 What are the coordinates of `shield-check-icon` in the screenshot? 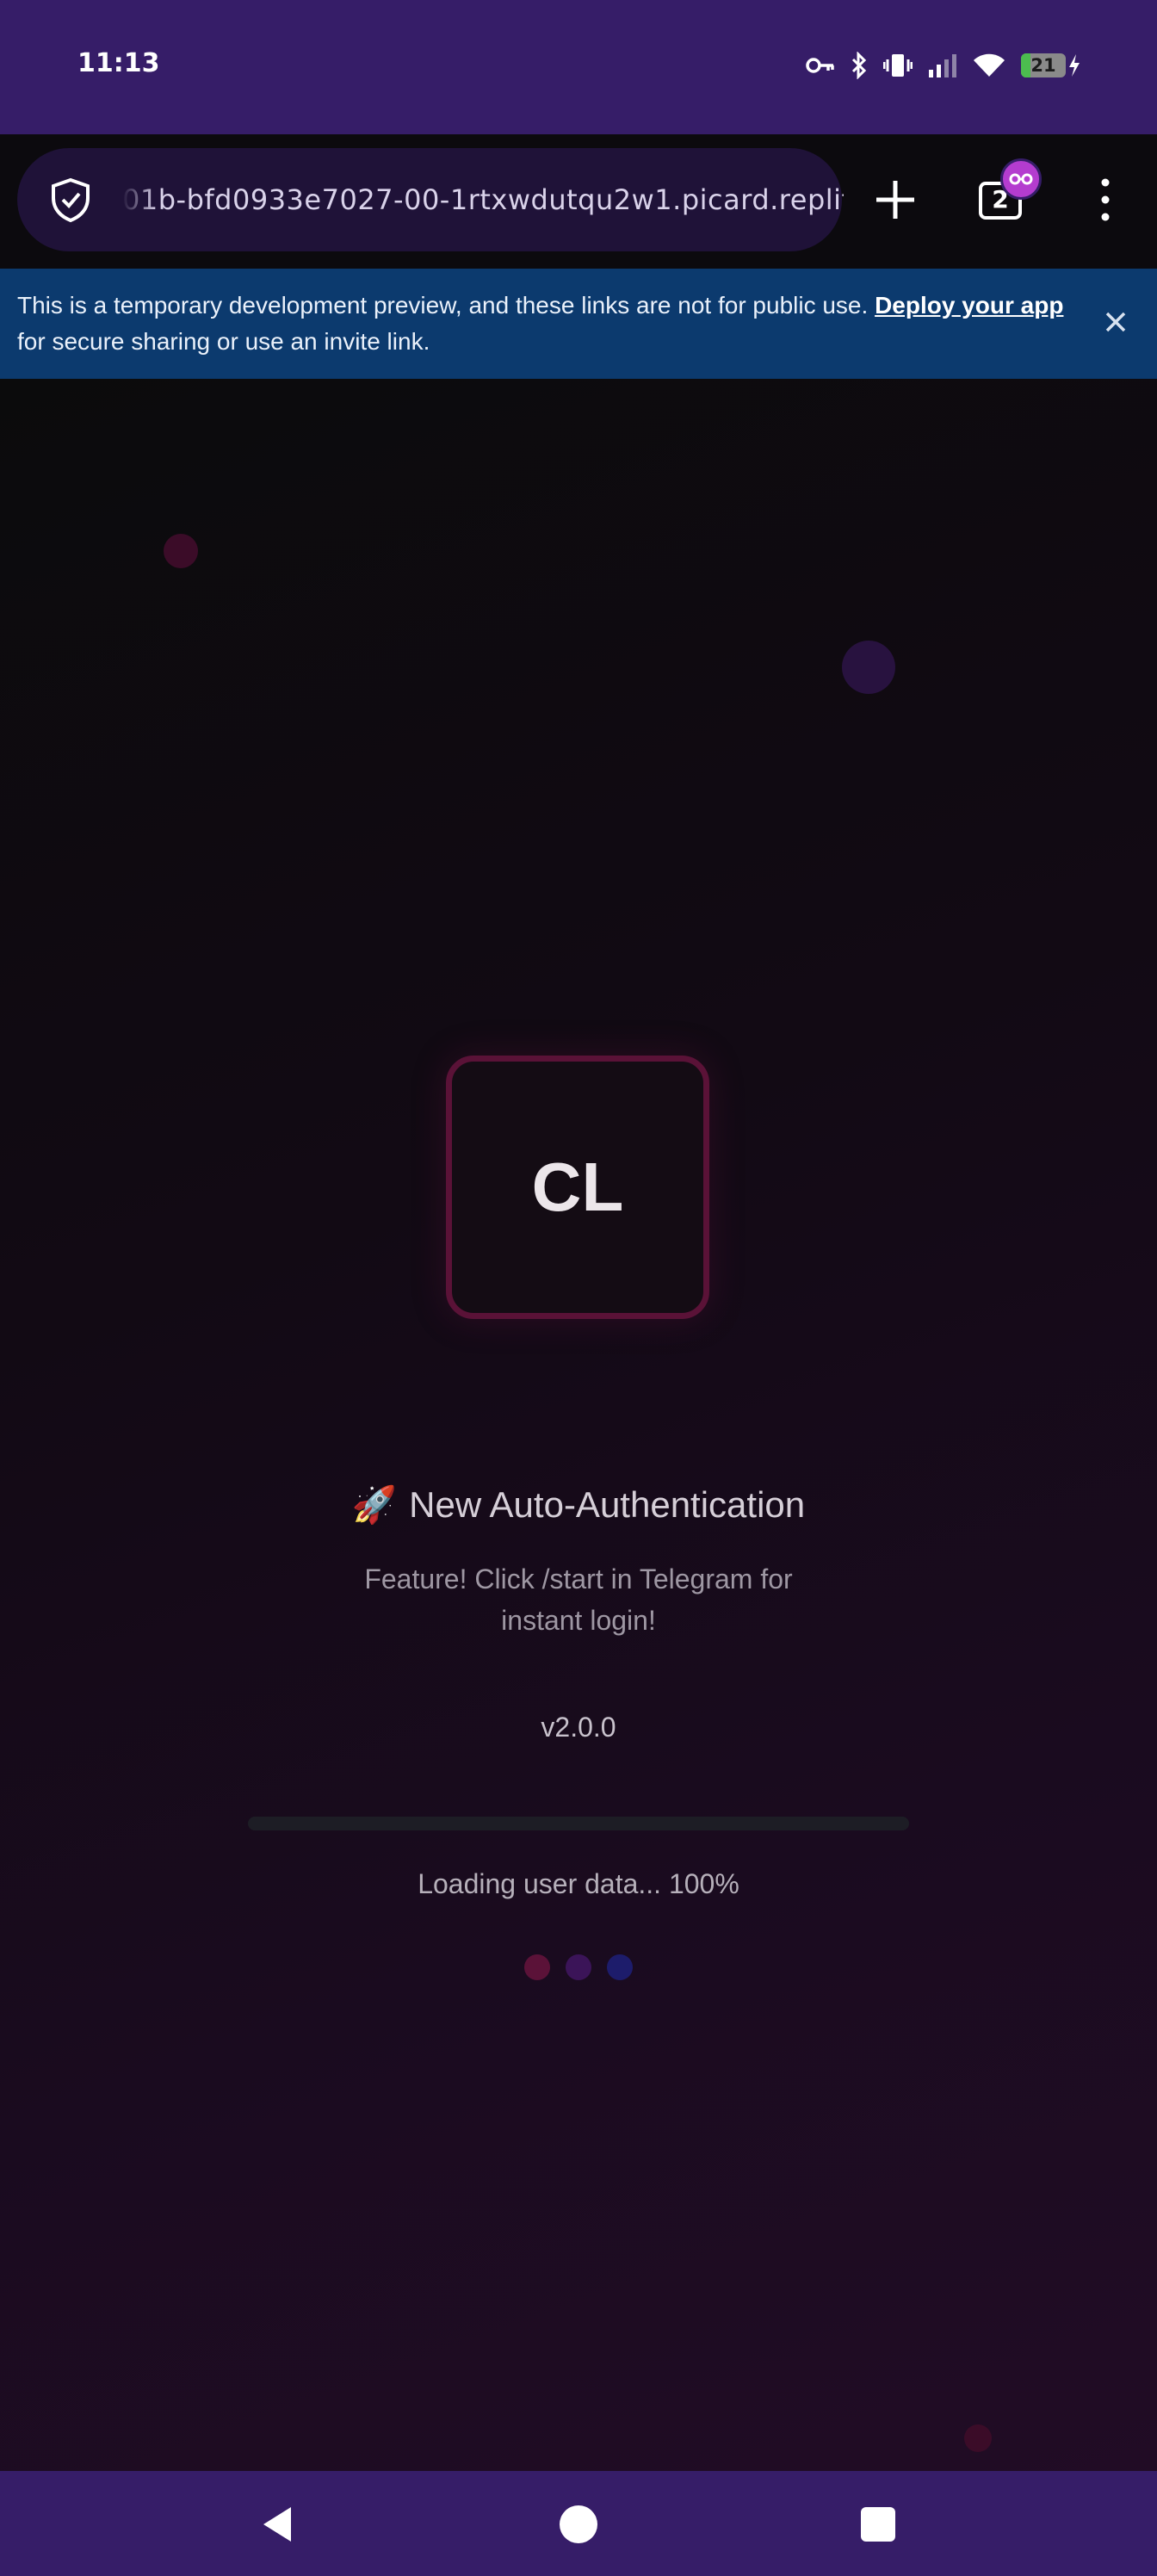 It's located at (70, 200).